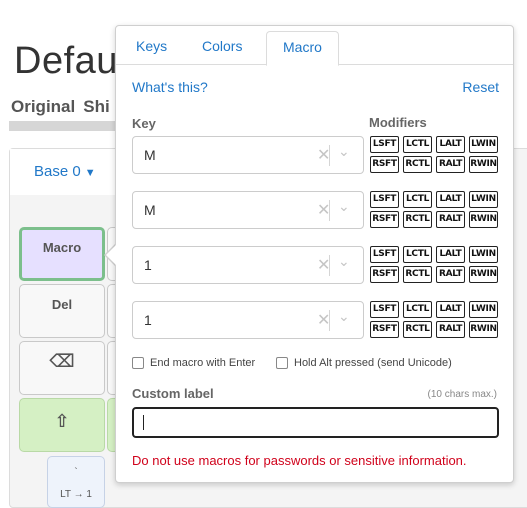 The height and width of the screenshot is (508, 527). I want to click on reset-link: Reset, so click(480, 87).